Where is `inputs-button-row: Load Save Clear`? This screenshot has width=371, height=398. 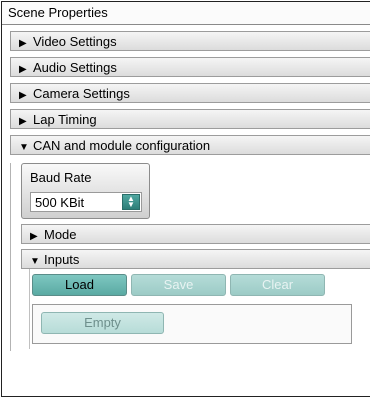 inputs-button-row: Load Save Clear is located at coordinates (178, 285).